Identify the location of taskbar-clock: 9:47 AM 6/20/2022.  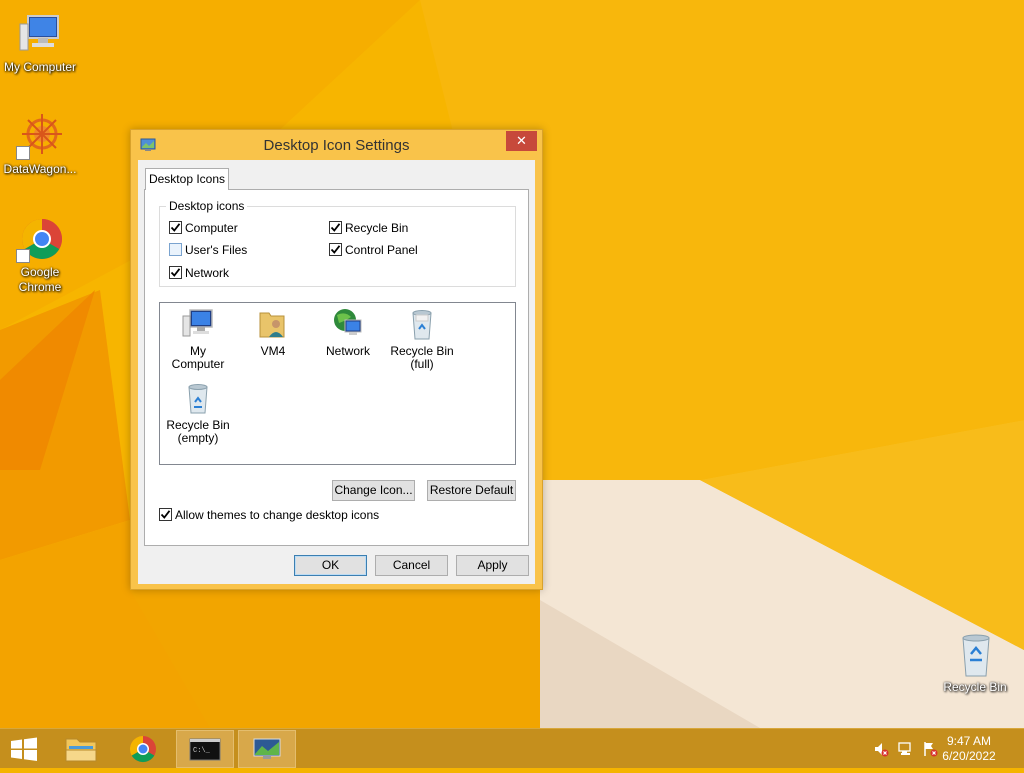
(969, 749).